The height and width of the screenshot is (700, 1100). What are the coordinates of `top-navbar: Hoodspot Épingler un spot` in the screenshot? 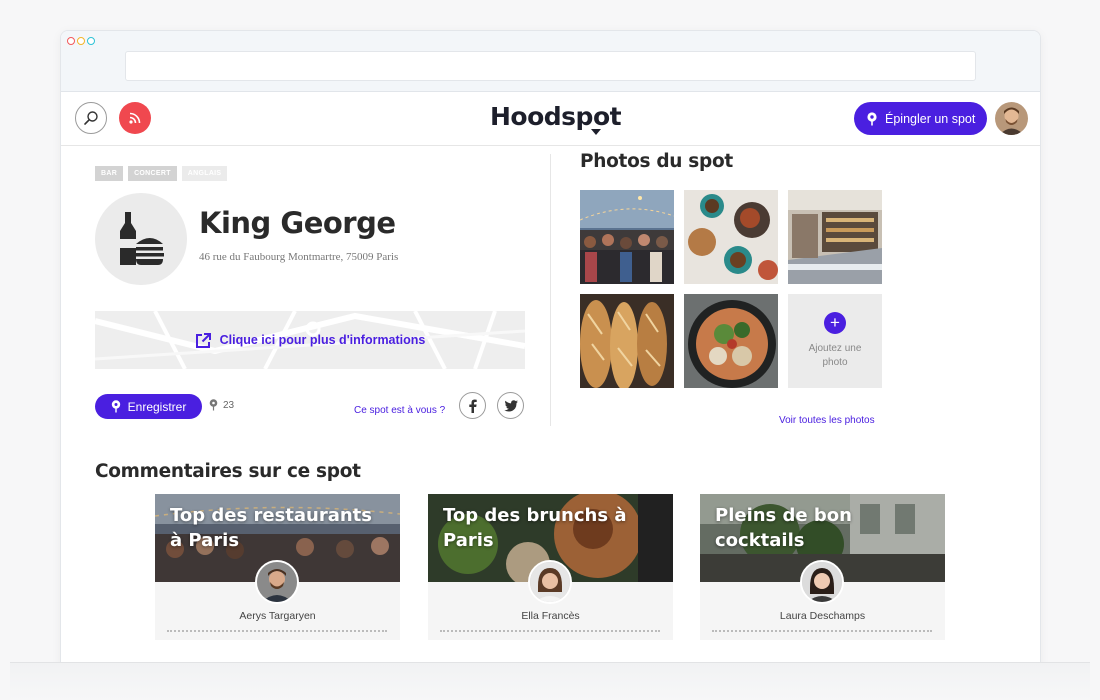 It's located at (550, 119).